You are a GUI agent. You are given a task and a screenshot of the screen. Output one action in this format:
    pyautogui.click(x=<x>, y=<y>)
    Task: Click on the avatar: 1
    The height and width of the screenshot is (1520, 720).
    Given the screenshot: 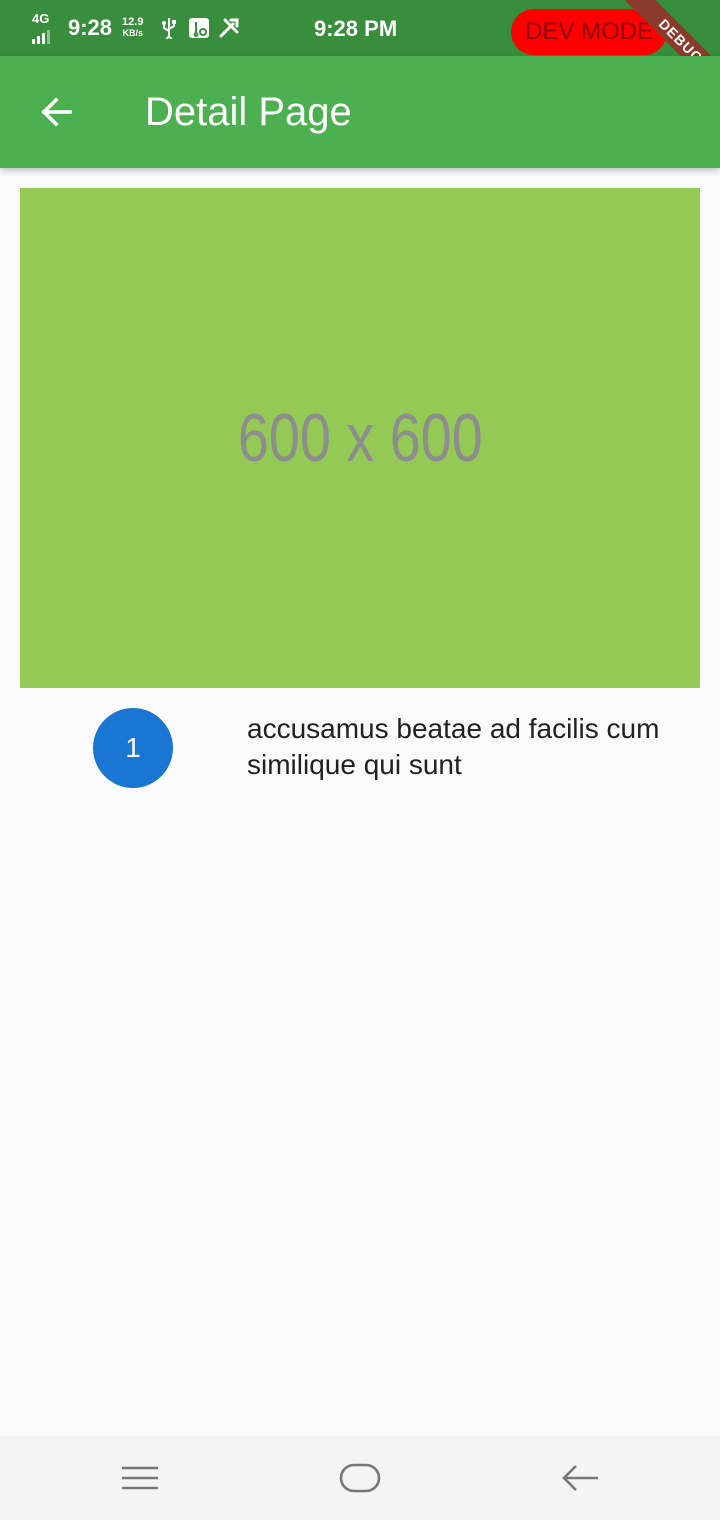 What is the action you would take?
    pyautogui.click(x=133, y=748)
    